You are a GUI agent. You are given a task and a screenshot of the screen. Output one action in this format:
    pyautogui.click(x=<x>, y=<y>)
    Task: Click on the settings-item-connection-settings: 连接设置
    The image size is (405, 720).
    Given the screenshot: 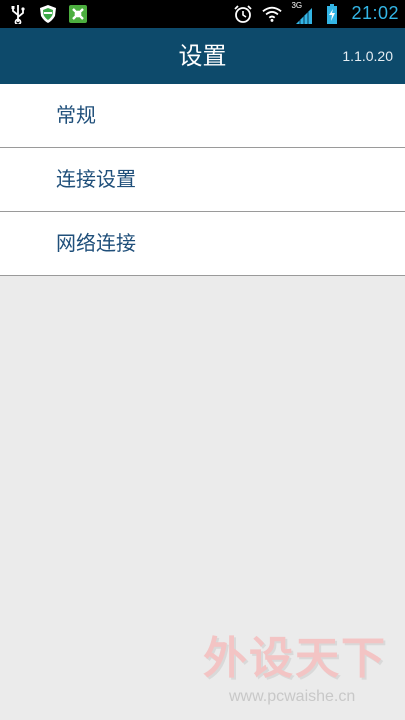 What is the action you would take?
    pyautogui.click(x=202, y=180)
    